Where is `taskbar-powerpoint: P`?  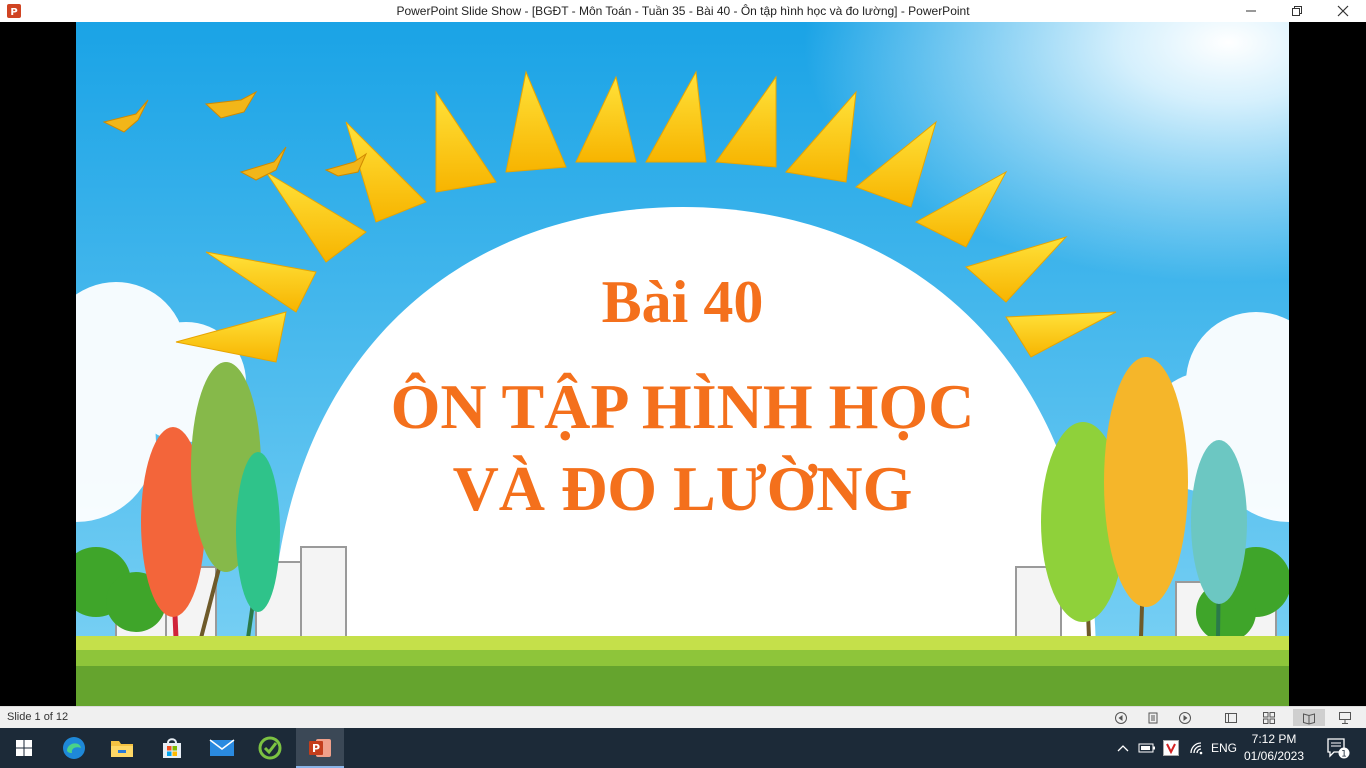 taskbar-powerpoint: P is located at coordinates (320, 748).